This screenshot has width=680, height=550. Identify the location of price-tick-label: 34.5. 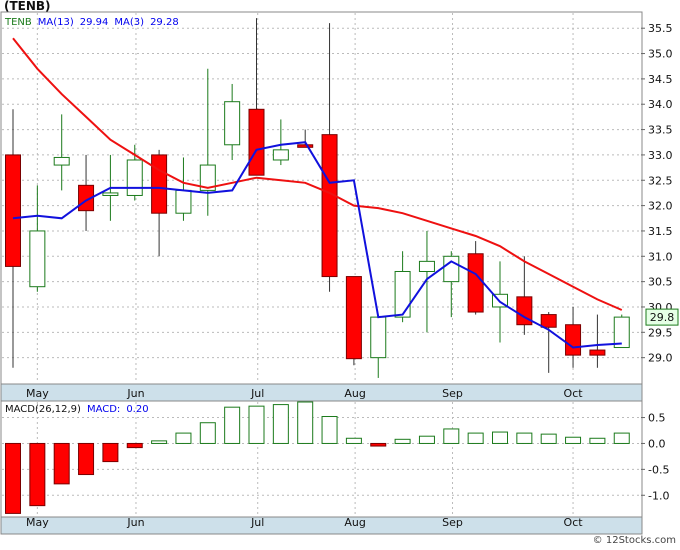
(660, 79).